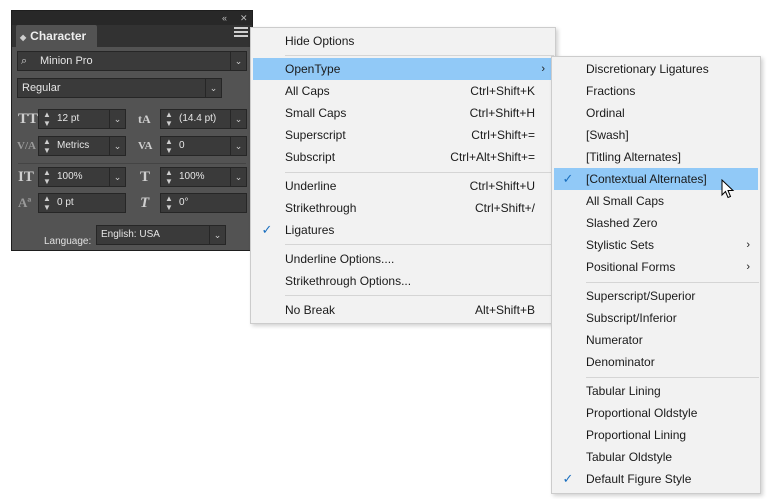 The width and height of the screenshot is (767, 499). Describe the element at coordinates (620, 362) in the screenshot. I see `submenu-item-label: Denominator` at that location.